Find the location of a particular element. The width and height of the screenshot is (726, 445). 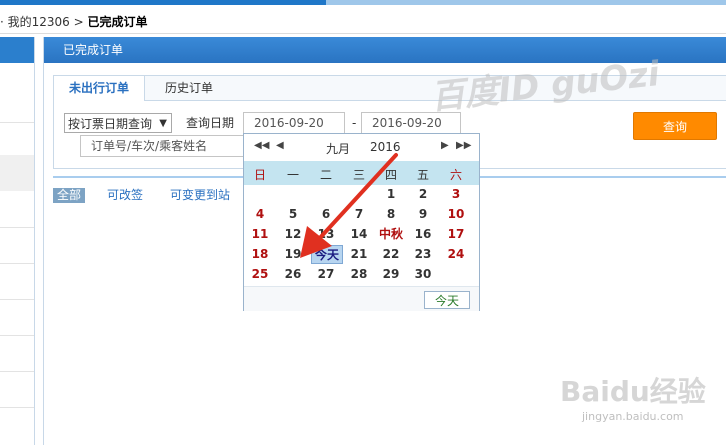

calendar-day: 7 is located at coordinates (359, 214).